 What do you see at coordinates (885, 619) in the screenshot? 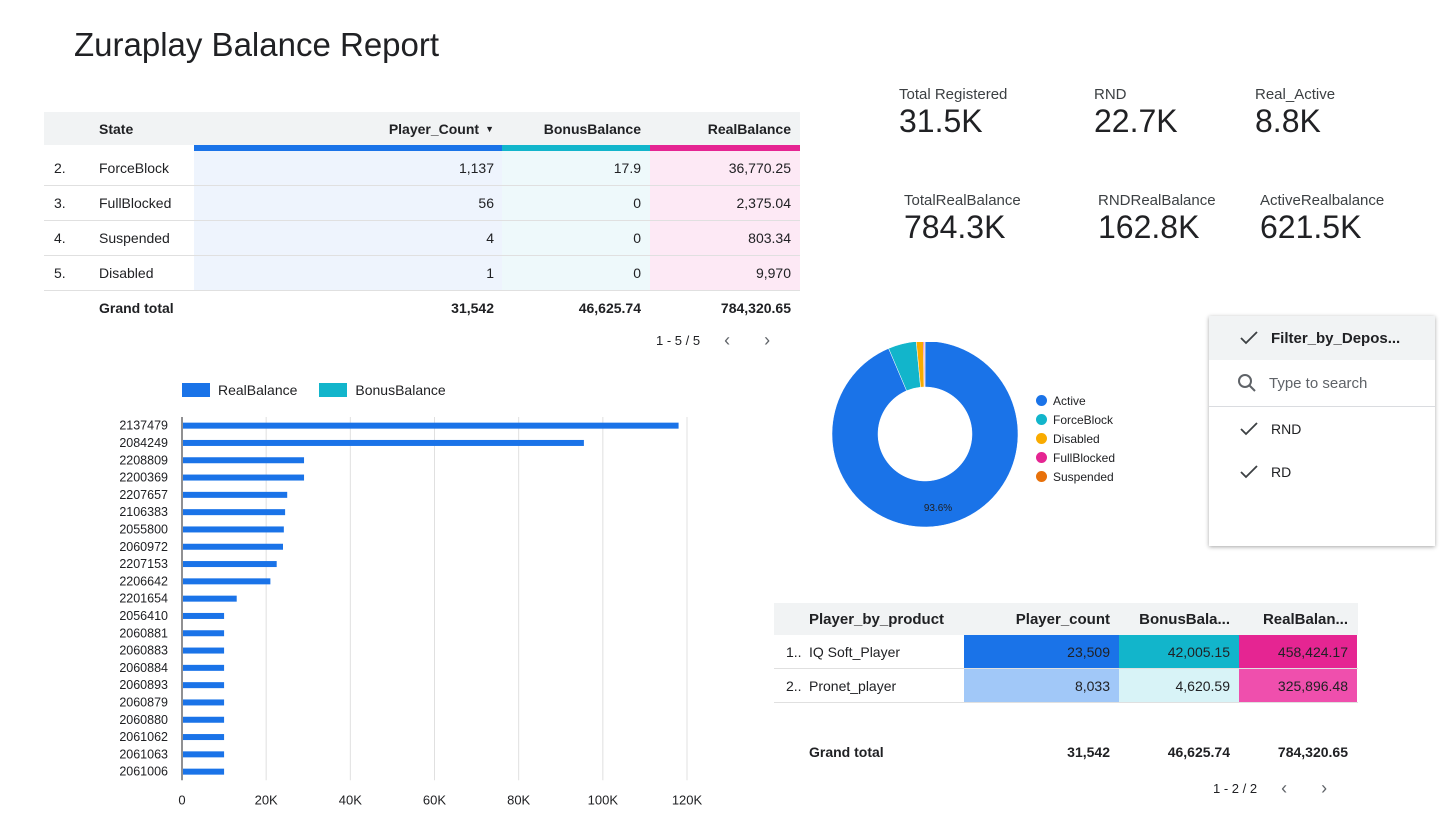
I see `header-product: Player_by_product` at bounding box center [885, 619].